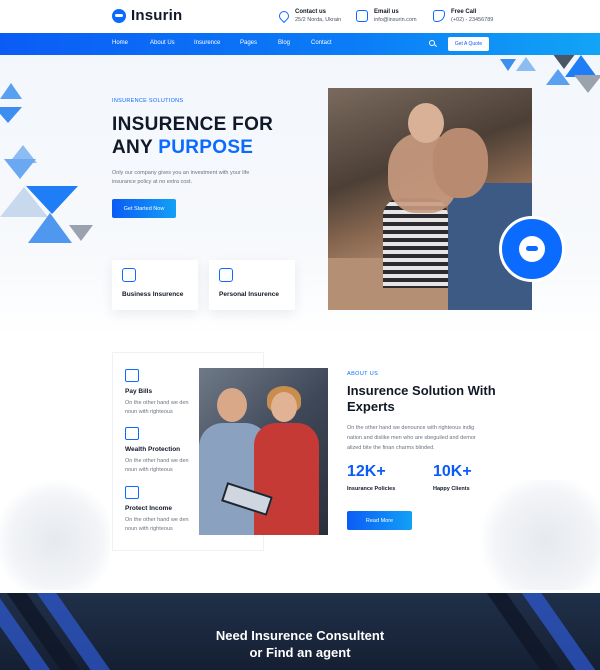 Image resolution: width=600 pixels, height=670 pixels. What do you see at coordinates (363, 374) in the screenshot?
I see `about-eyebrow: ABOUT US` at bounding box center [363, 374].